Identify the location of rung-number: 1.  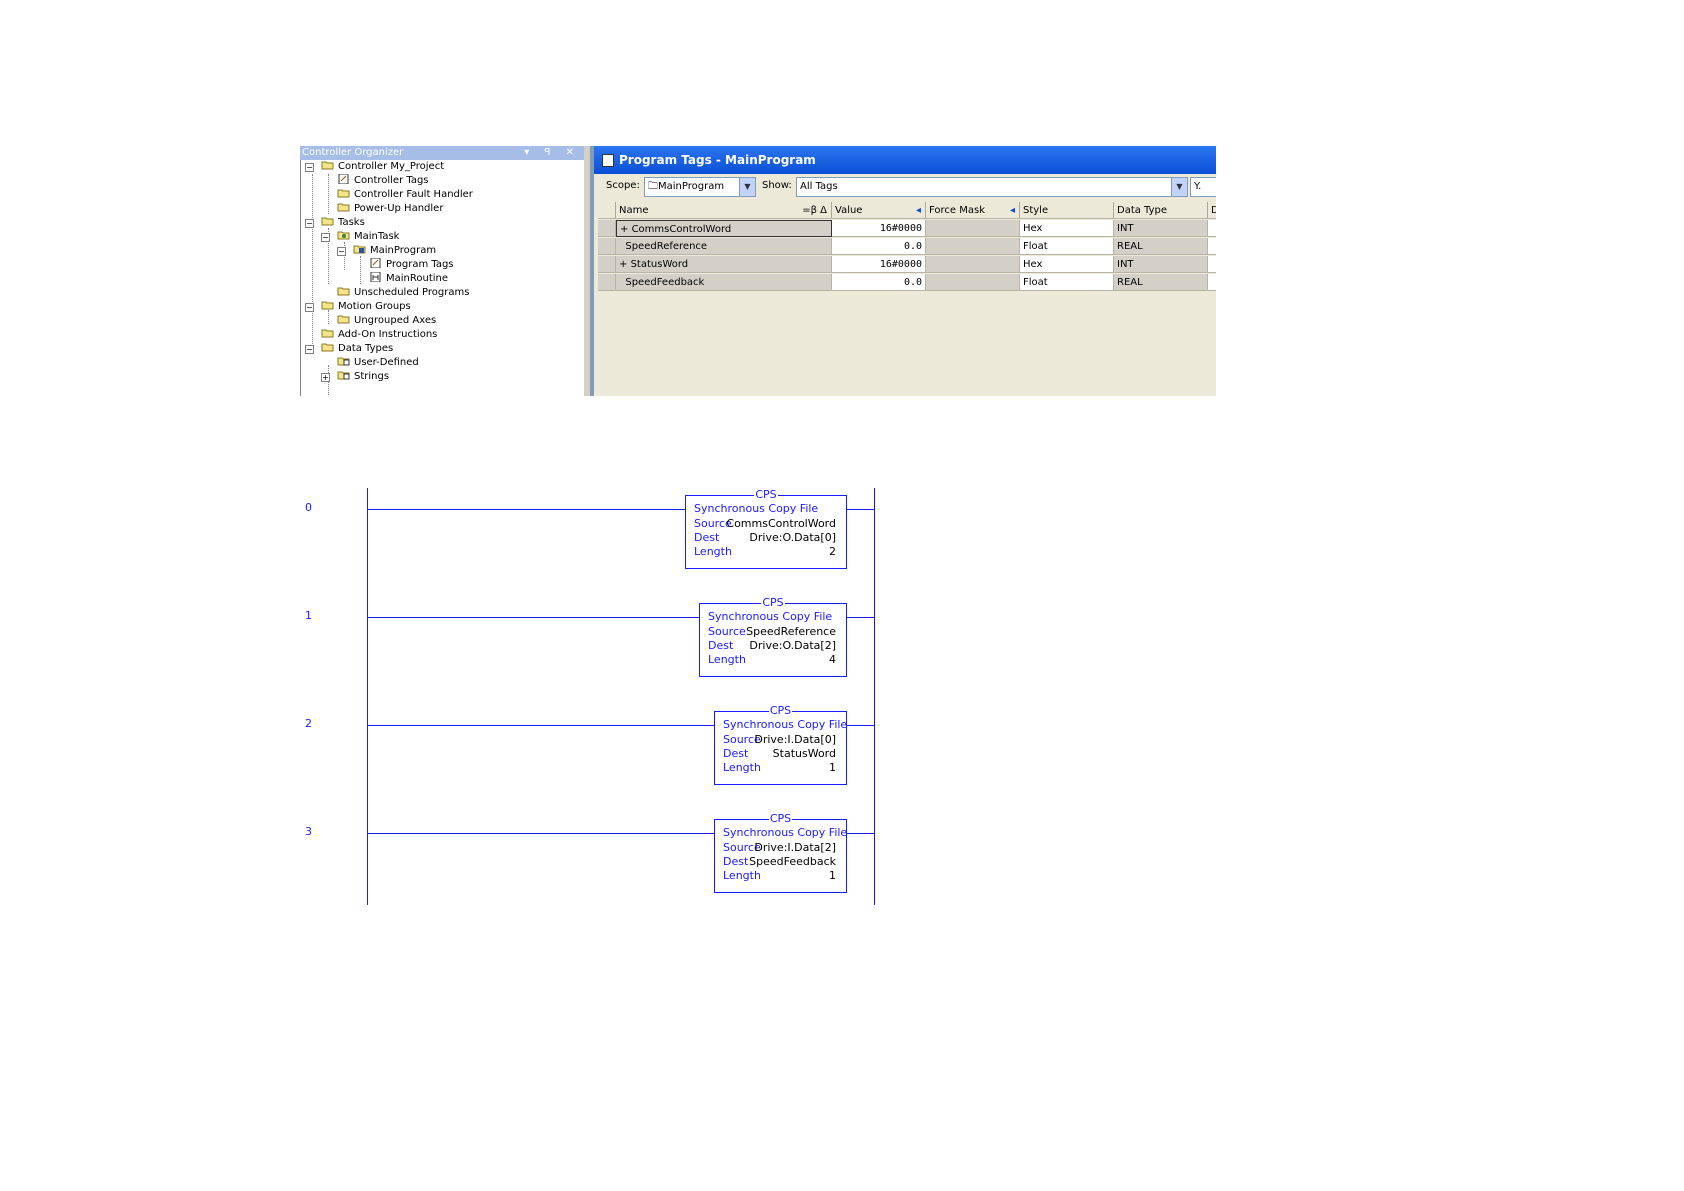
(308, 615).